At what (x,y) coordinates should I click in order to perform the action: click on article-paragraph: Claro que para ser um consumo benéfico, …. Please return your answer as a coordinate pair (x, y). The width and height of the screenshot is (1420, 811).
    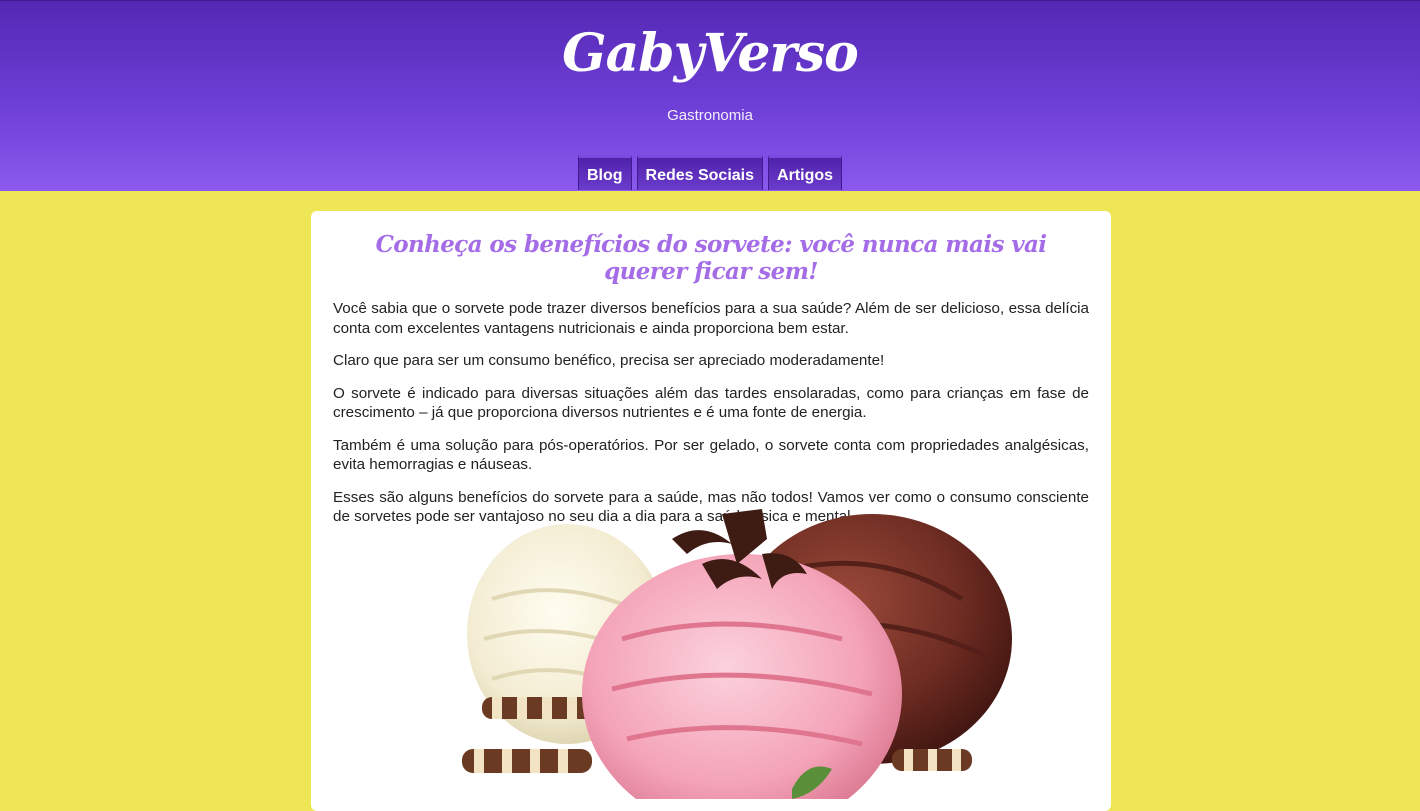
    Looking at the image, I should click on (609, 360).